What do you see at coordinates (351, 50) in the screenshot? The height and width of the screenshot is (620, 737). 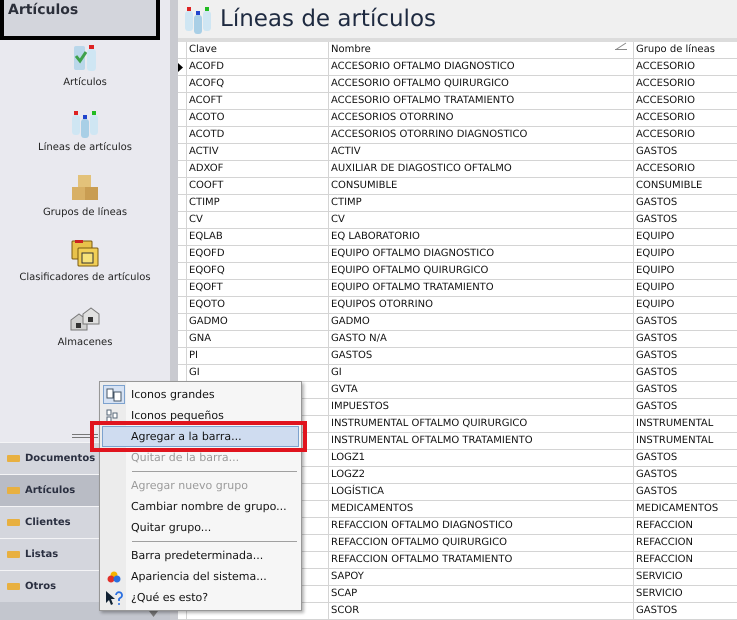 I see `column-label: Nombre` at bounding box center [351, 50].